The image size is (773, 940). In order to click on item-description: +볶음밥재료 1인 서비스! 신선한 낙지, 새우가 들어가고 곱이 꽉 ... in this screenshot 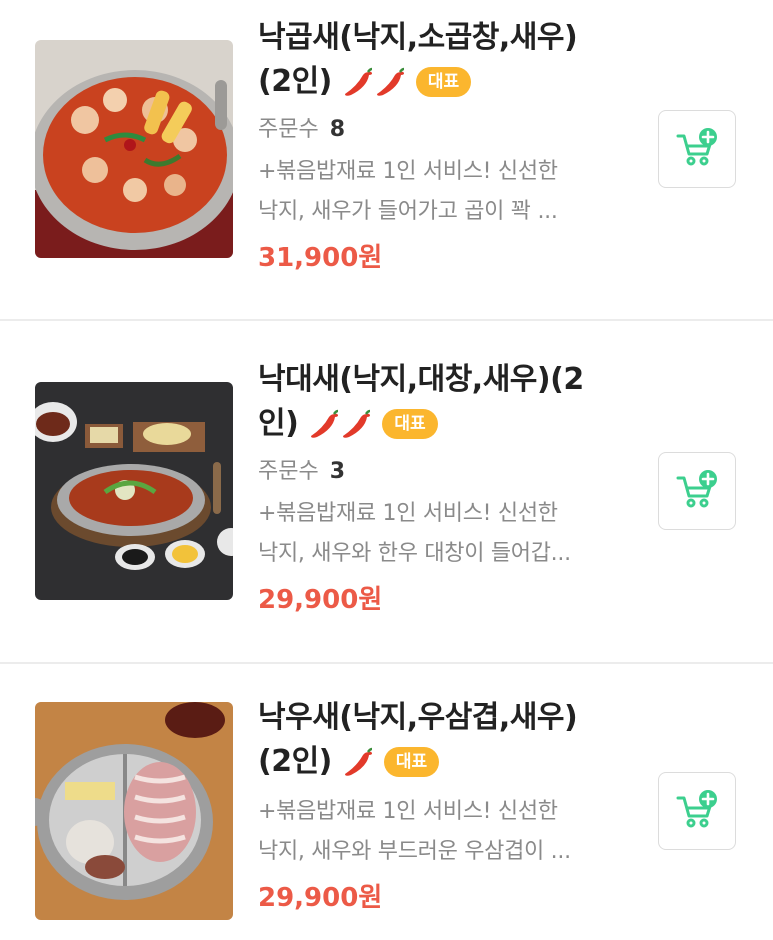, I will do `click(448, 192)`.